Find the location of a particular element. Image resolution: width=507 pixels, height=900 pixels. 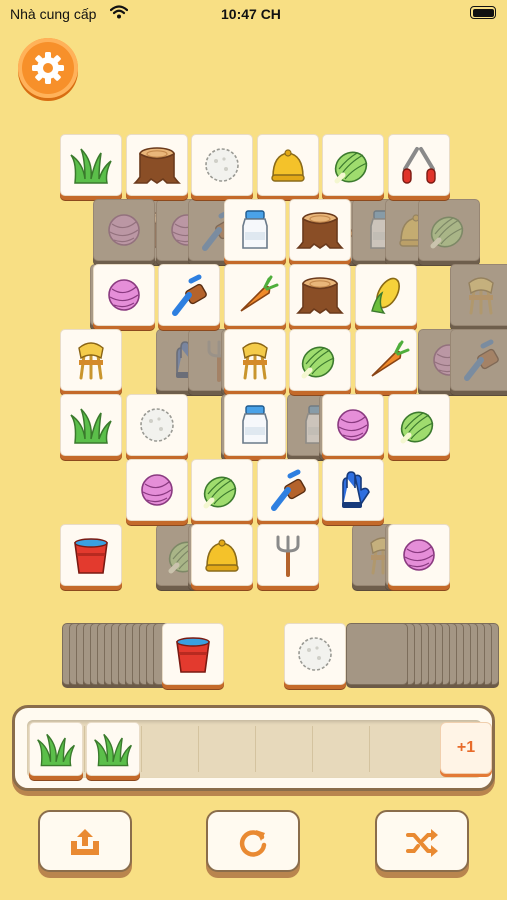

stack-top-tile-cotton is located at coordinates (315, 654).